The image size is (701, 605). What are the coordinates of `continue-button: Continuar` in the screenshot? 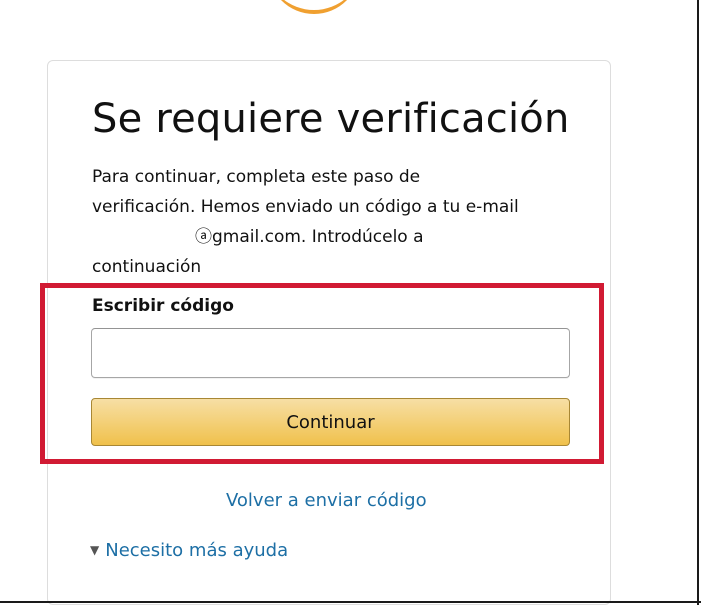 It's located at (330, 422).